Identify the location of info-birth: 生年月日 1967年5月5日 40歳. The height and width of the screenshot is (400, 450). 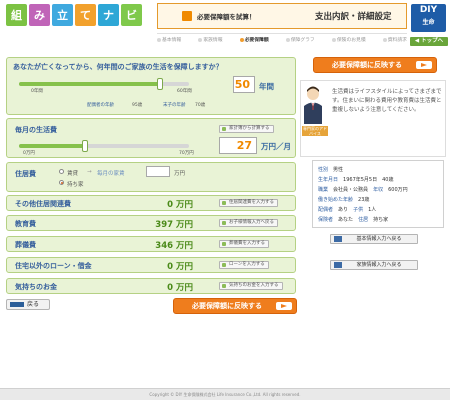
(355, 179).